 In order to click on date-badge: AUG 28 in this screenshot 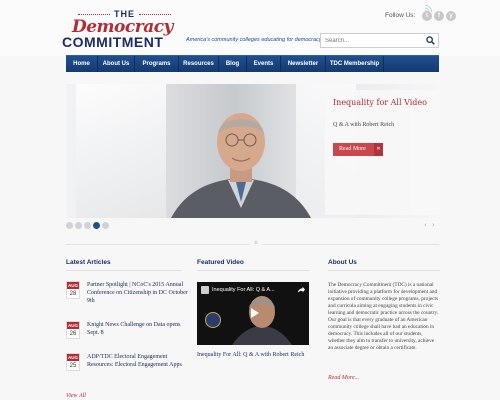, I will do `click(73, 290)`.